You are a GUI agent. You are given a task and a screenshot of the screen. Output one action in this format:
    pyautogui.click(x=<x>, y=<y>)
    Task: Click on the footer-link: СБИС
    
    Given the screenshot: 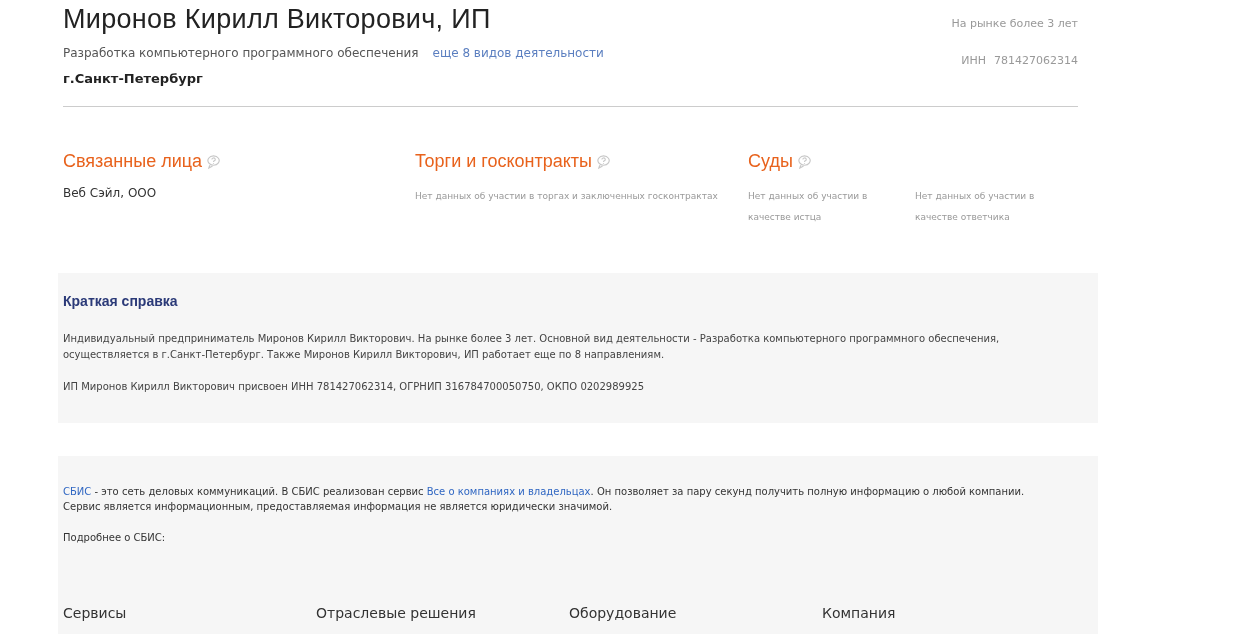 What is the action you would take?
    pyautogui.click(x=77, y=491)
    